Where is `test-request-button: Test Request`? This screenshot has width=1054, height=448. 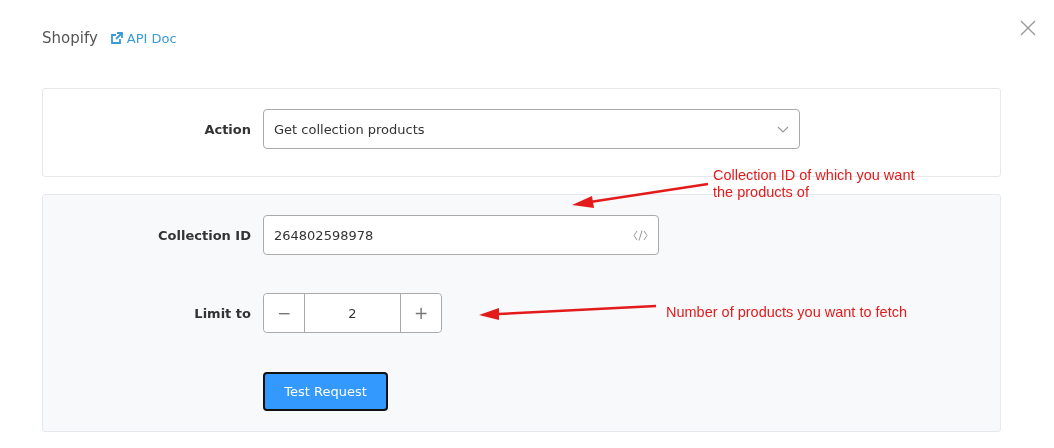
test-request-button: Test Request is located at coordinates (325, 391).